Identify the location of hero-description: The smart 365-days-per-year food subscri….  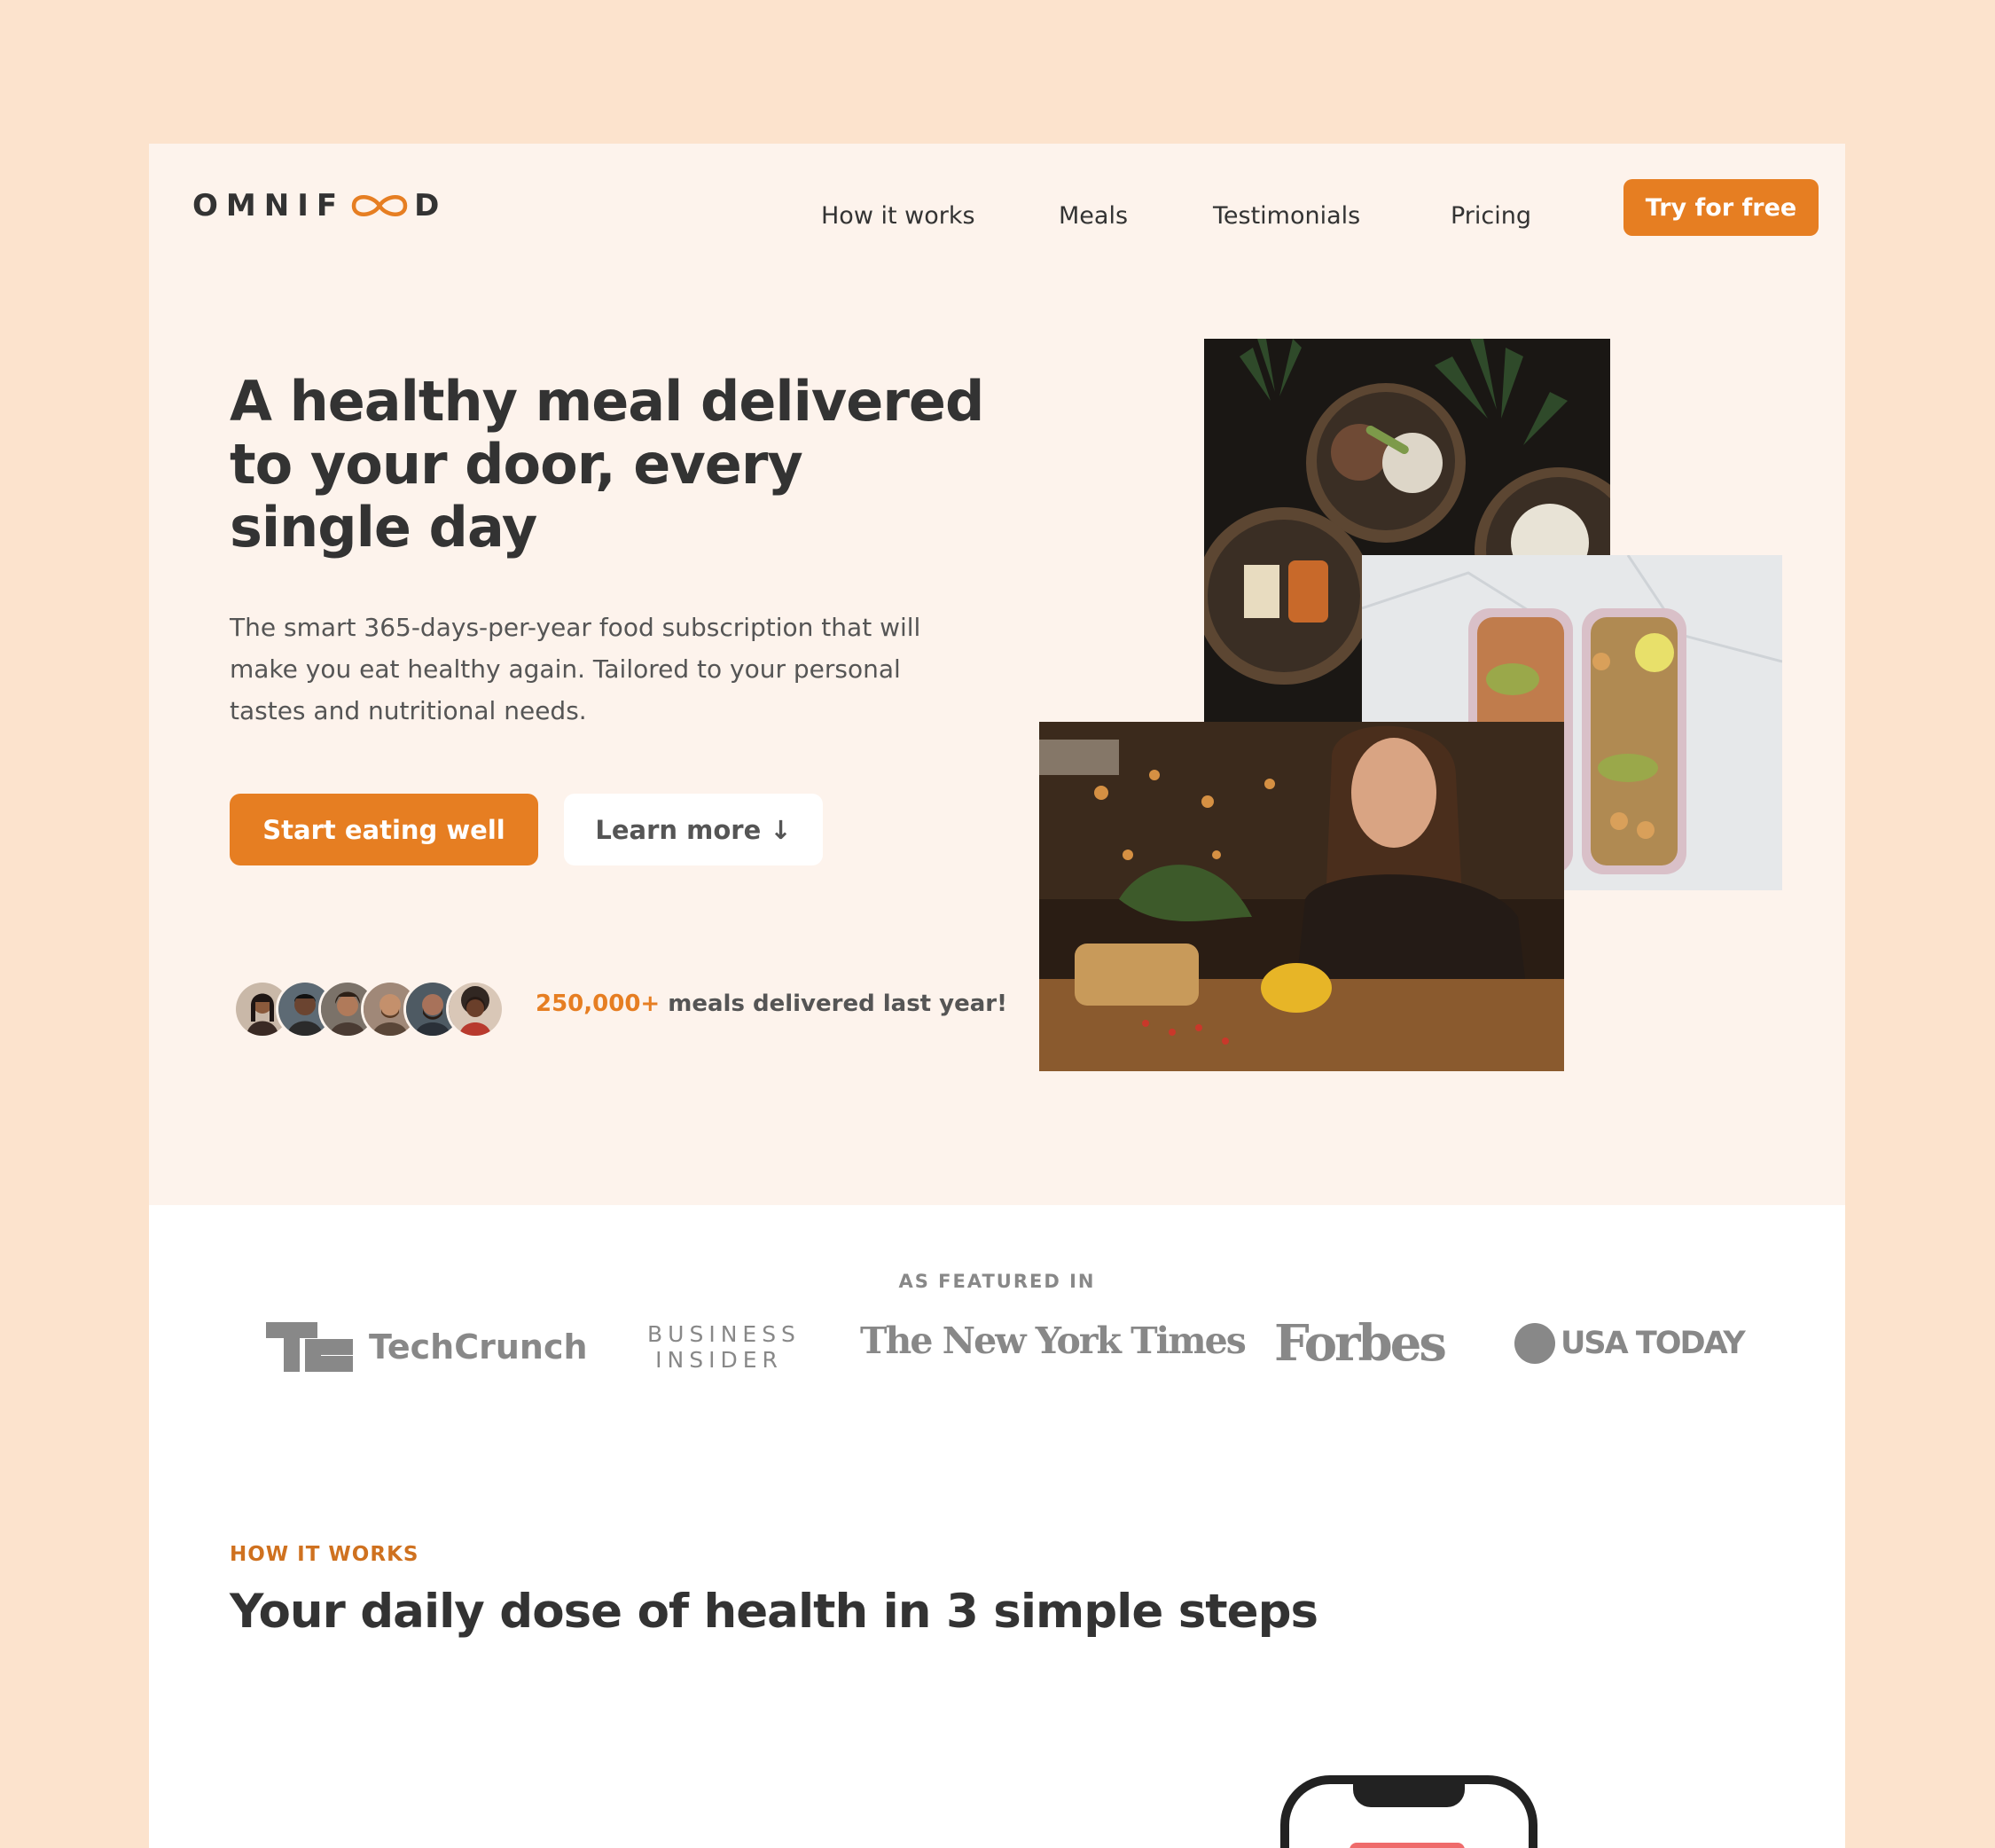
(576, 669).